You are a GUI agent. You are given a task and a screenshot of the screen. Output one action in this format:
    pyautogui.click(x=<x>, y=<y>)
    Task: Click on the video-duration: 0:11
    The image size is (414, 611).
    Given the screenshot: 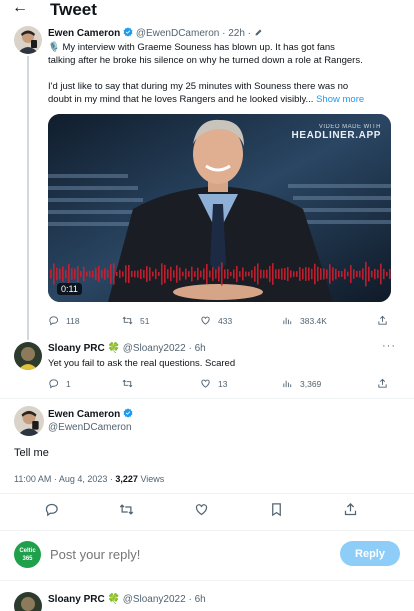 What is the action you would take?
    pyautogui.click(x=69, y=289)
    